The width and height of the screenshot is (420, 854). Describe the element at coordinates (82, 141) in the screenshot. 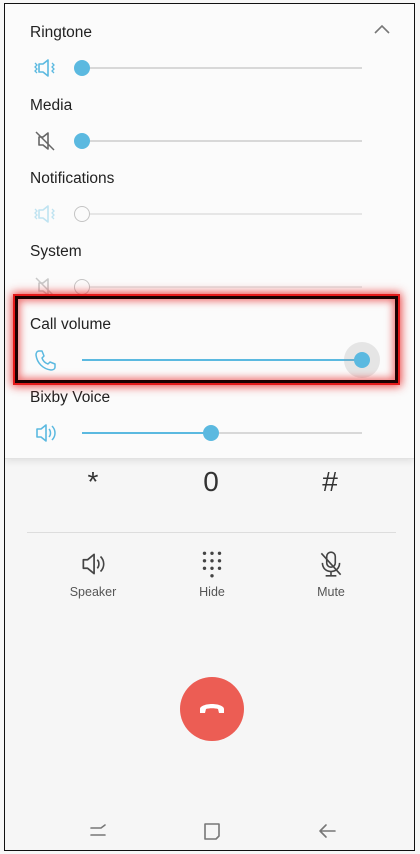

I see `media-slider-thumb` at that location.